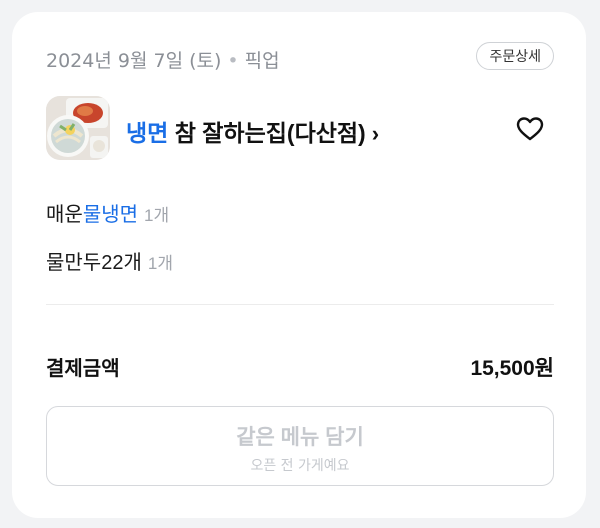  What do you see at coordinates (515, 56) in the screenshot?
I see `order-detail-button: 주문상세` at bounding box center [515, 56].